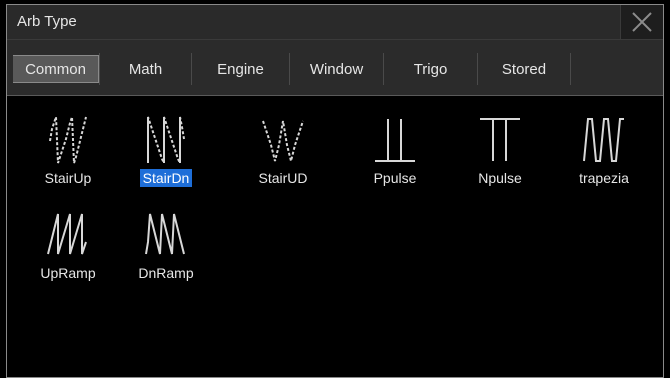 Image resolution: width=670 pixels, height=378 pixels. I want to click on waveform-item-dnramp: DnRamp, so click(166, 246).